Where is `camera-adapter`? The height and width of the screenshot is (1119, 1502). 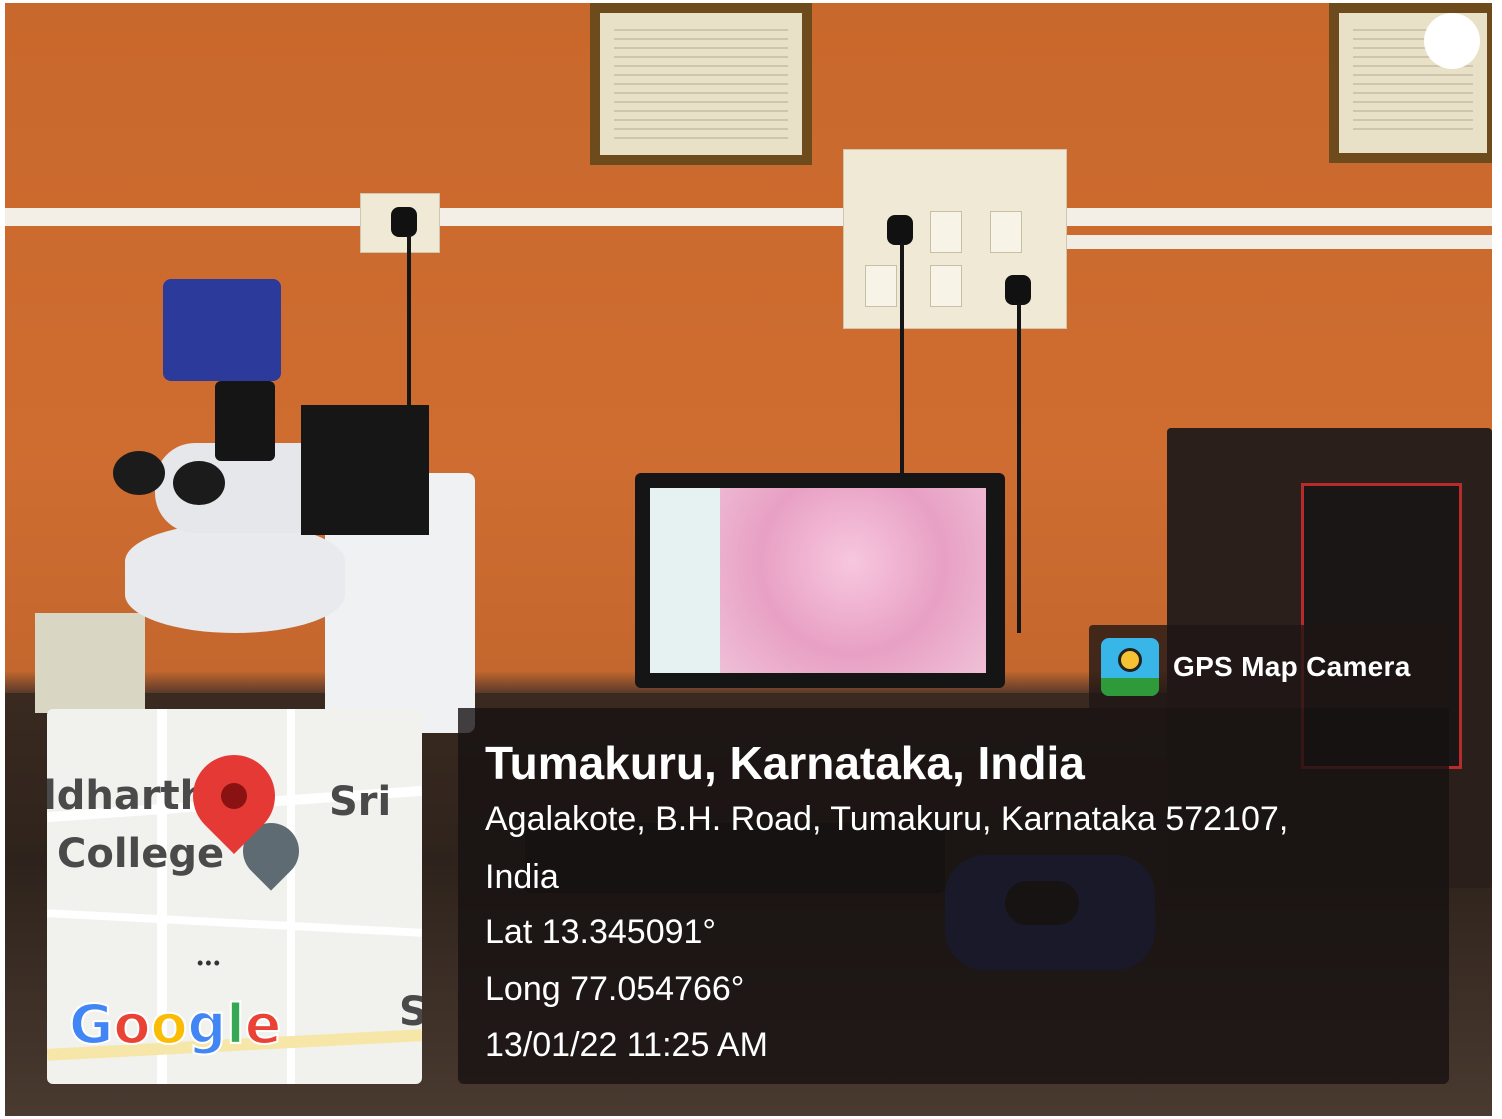 camera-adapter is located at coordinates (245, 421).